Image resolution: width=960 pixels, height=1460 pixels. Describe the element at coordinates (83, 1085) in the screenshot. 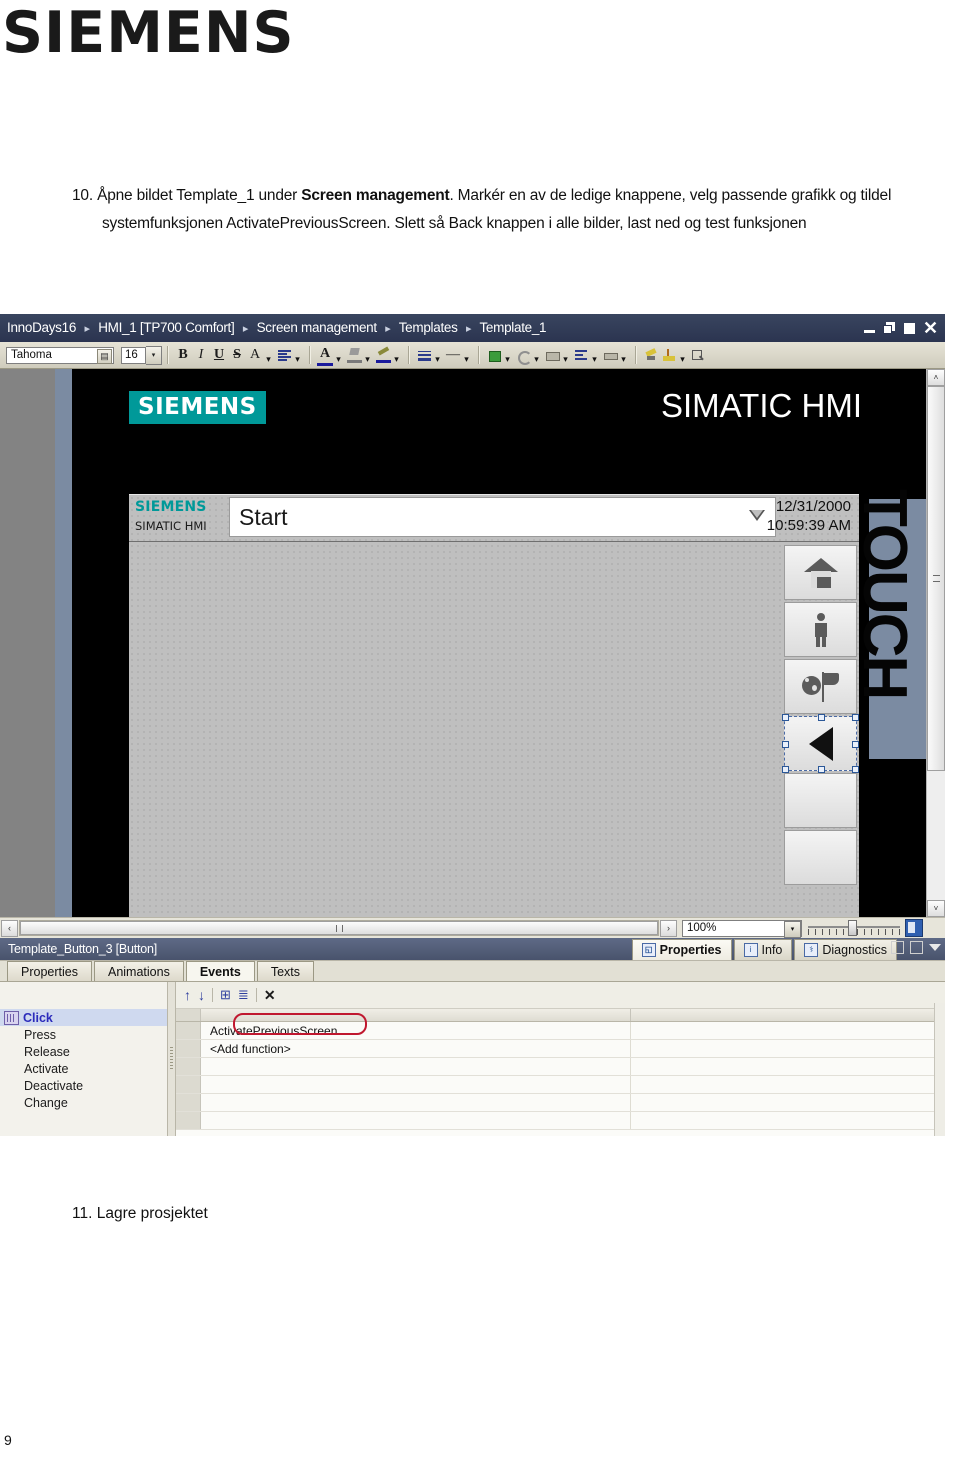

I see `event-item-deactivate: Deactivate` at that location.